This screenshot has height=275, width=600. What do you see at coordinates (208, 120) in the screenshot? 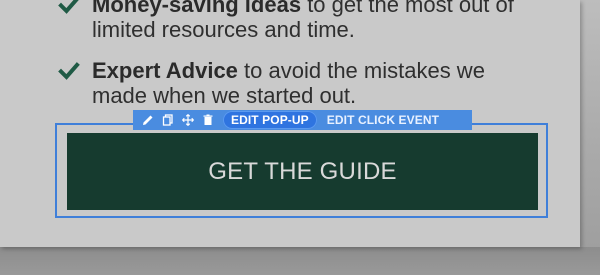
I see `trash-icon` at bounding box center [208, 120].